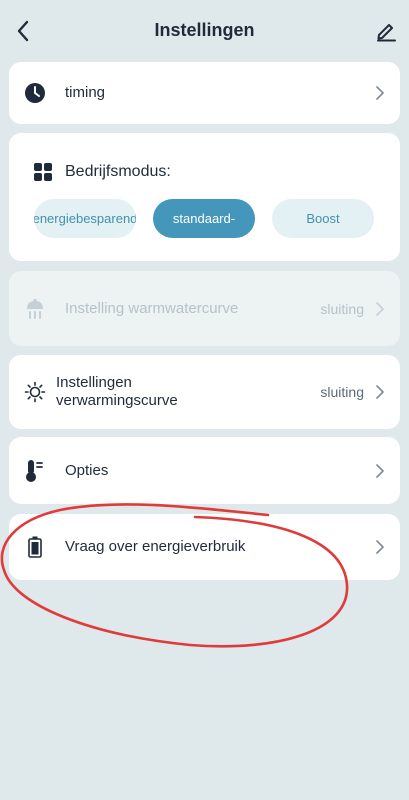 The height and width of the screenshot is (800, 409). I want to click on page-title: Instellingen, so click(204, 30).